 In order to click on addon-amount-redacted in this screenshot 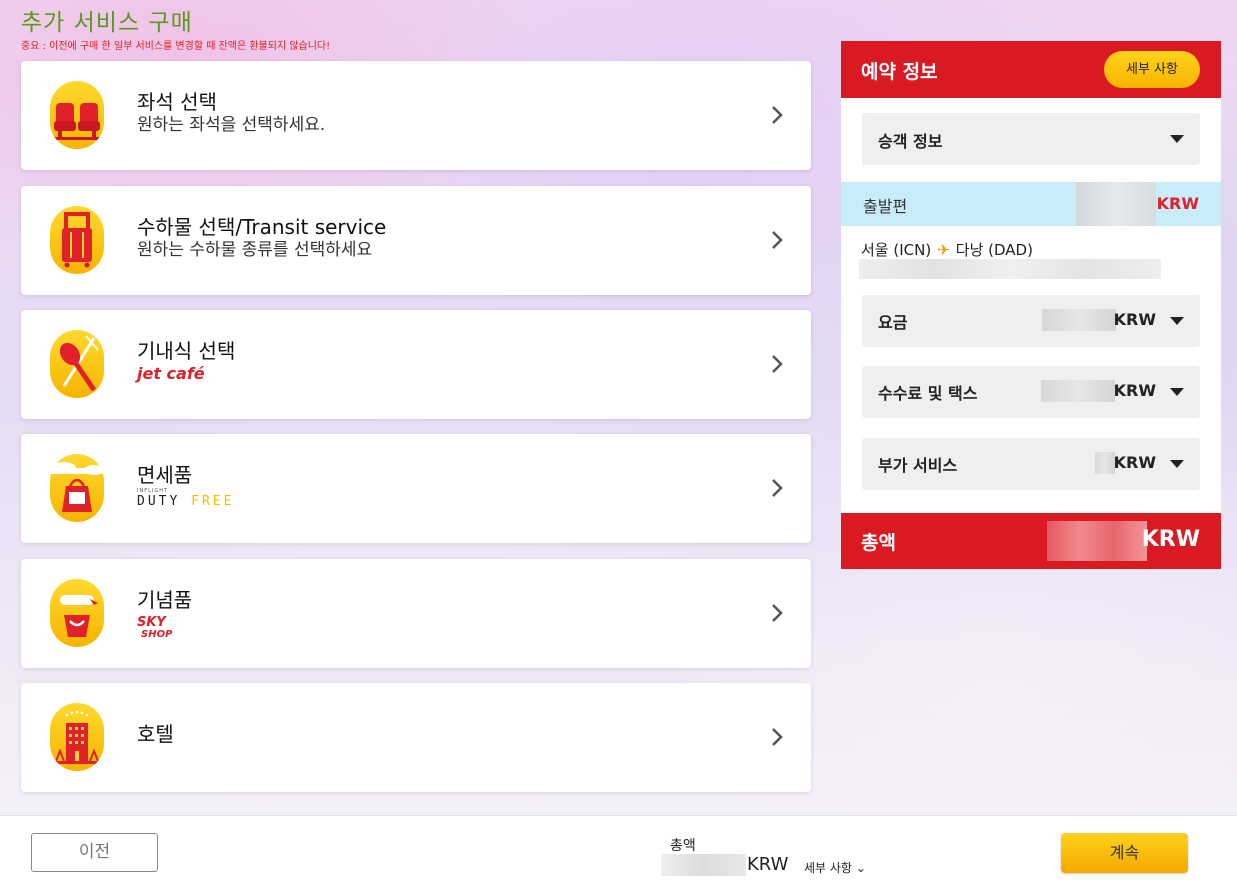, I will do `click(1105, 463)`.